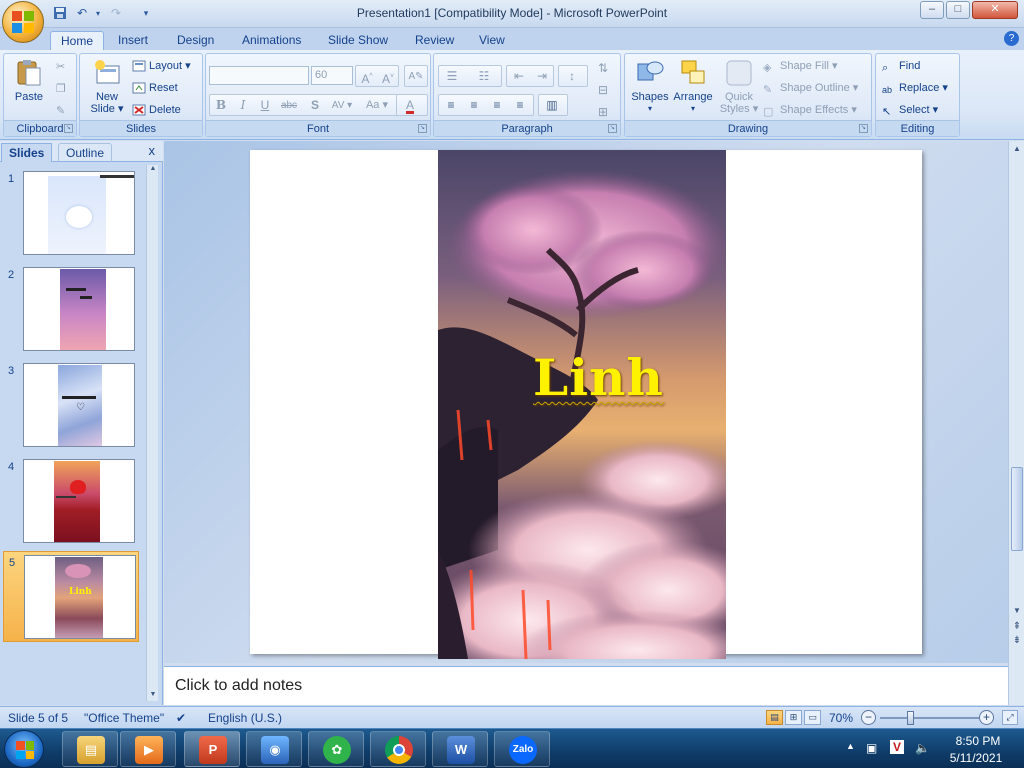 The height and width of the screenshot is (768, 1024). What do you see at coordinates (1010, 717) in the screenshot?
I see `fit-to-window-button: ⤢` at bounding box center [1010, 717].